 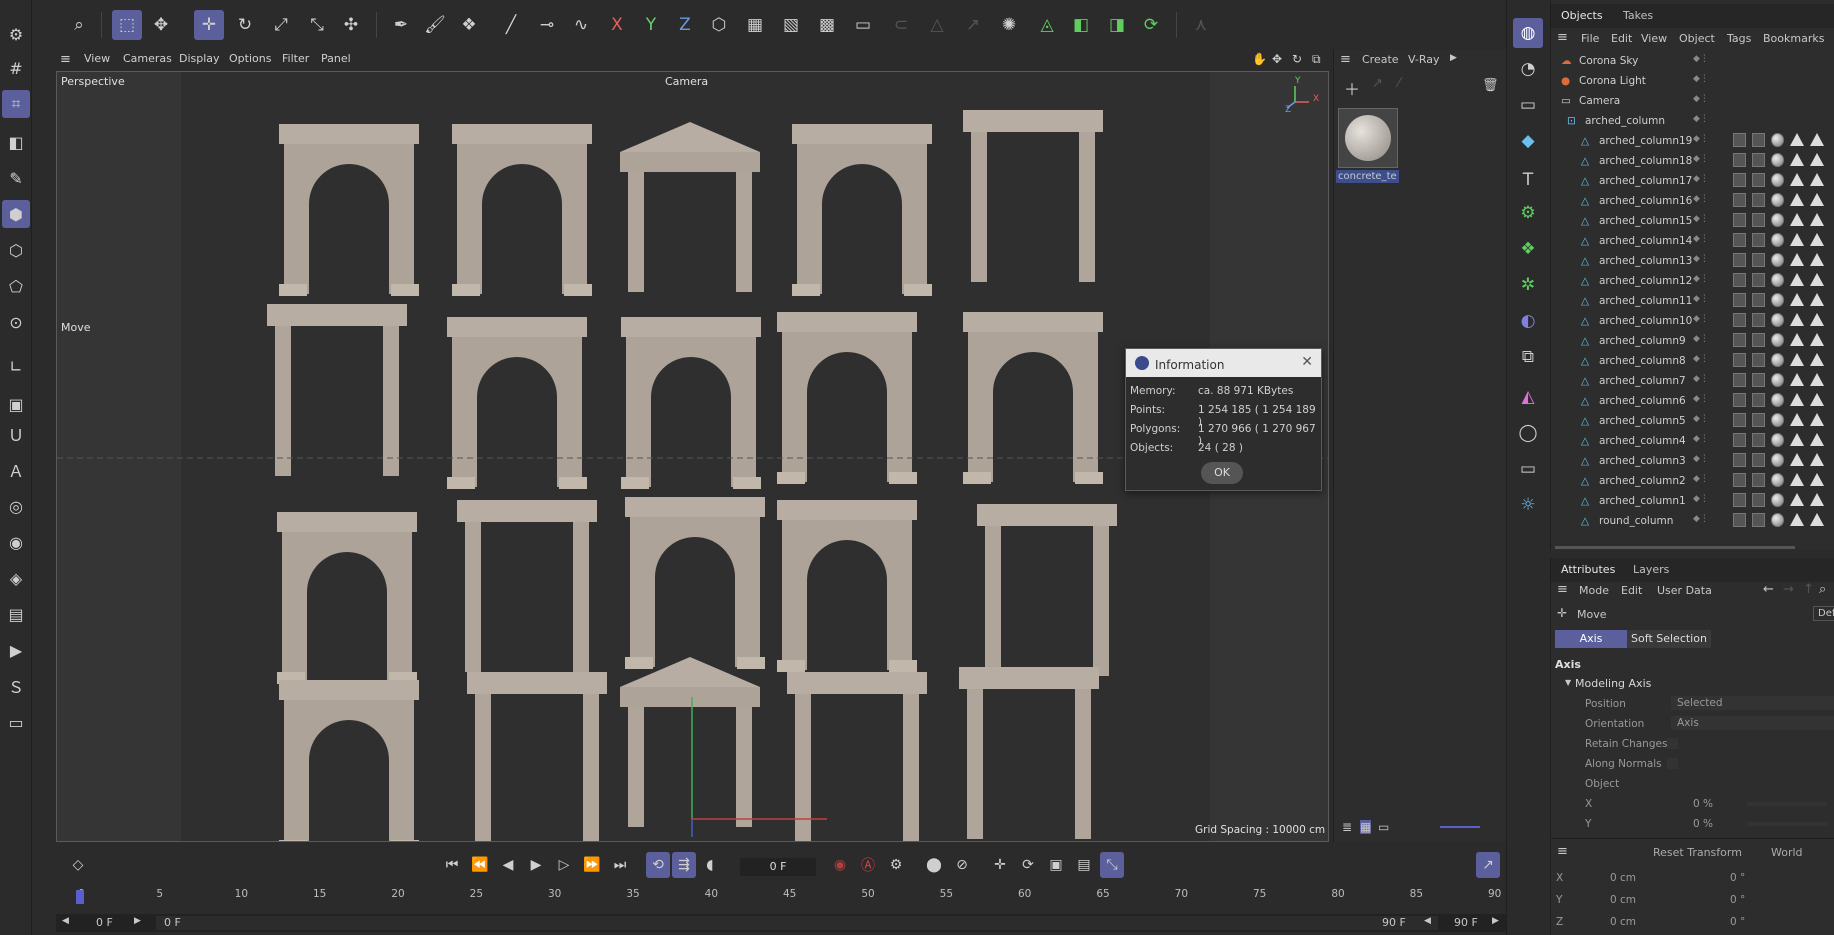 What do you see at coordinates (1692, 102) in the screenshot?
I see `object-row: ▭ Camera ◆⋮` at bounding box center [1692, 102].